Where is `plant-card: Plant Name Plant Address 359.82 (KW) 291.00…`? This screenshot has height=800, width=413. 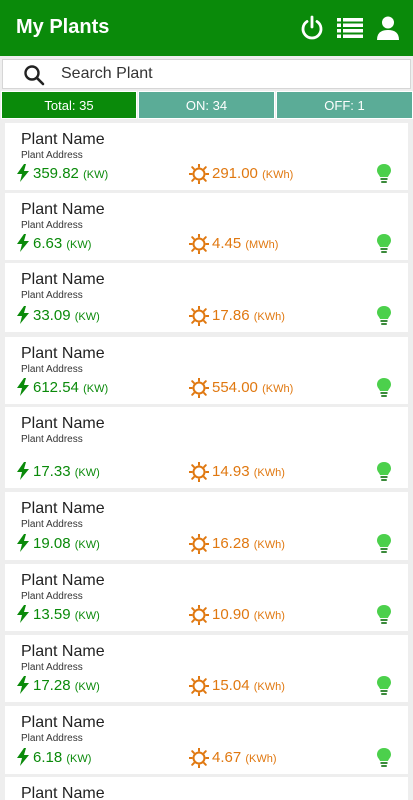 plant-card: Plant Name Plant Address 359.82 (KW) 291.00… is located at coordinates (206, 156).